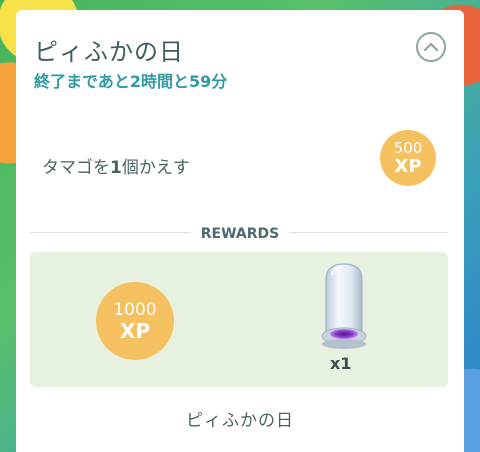 The height and width of the screenshot is (452, 480). I want to click on event-footer-label: ピィふかの日, so click(240, 421).